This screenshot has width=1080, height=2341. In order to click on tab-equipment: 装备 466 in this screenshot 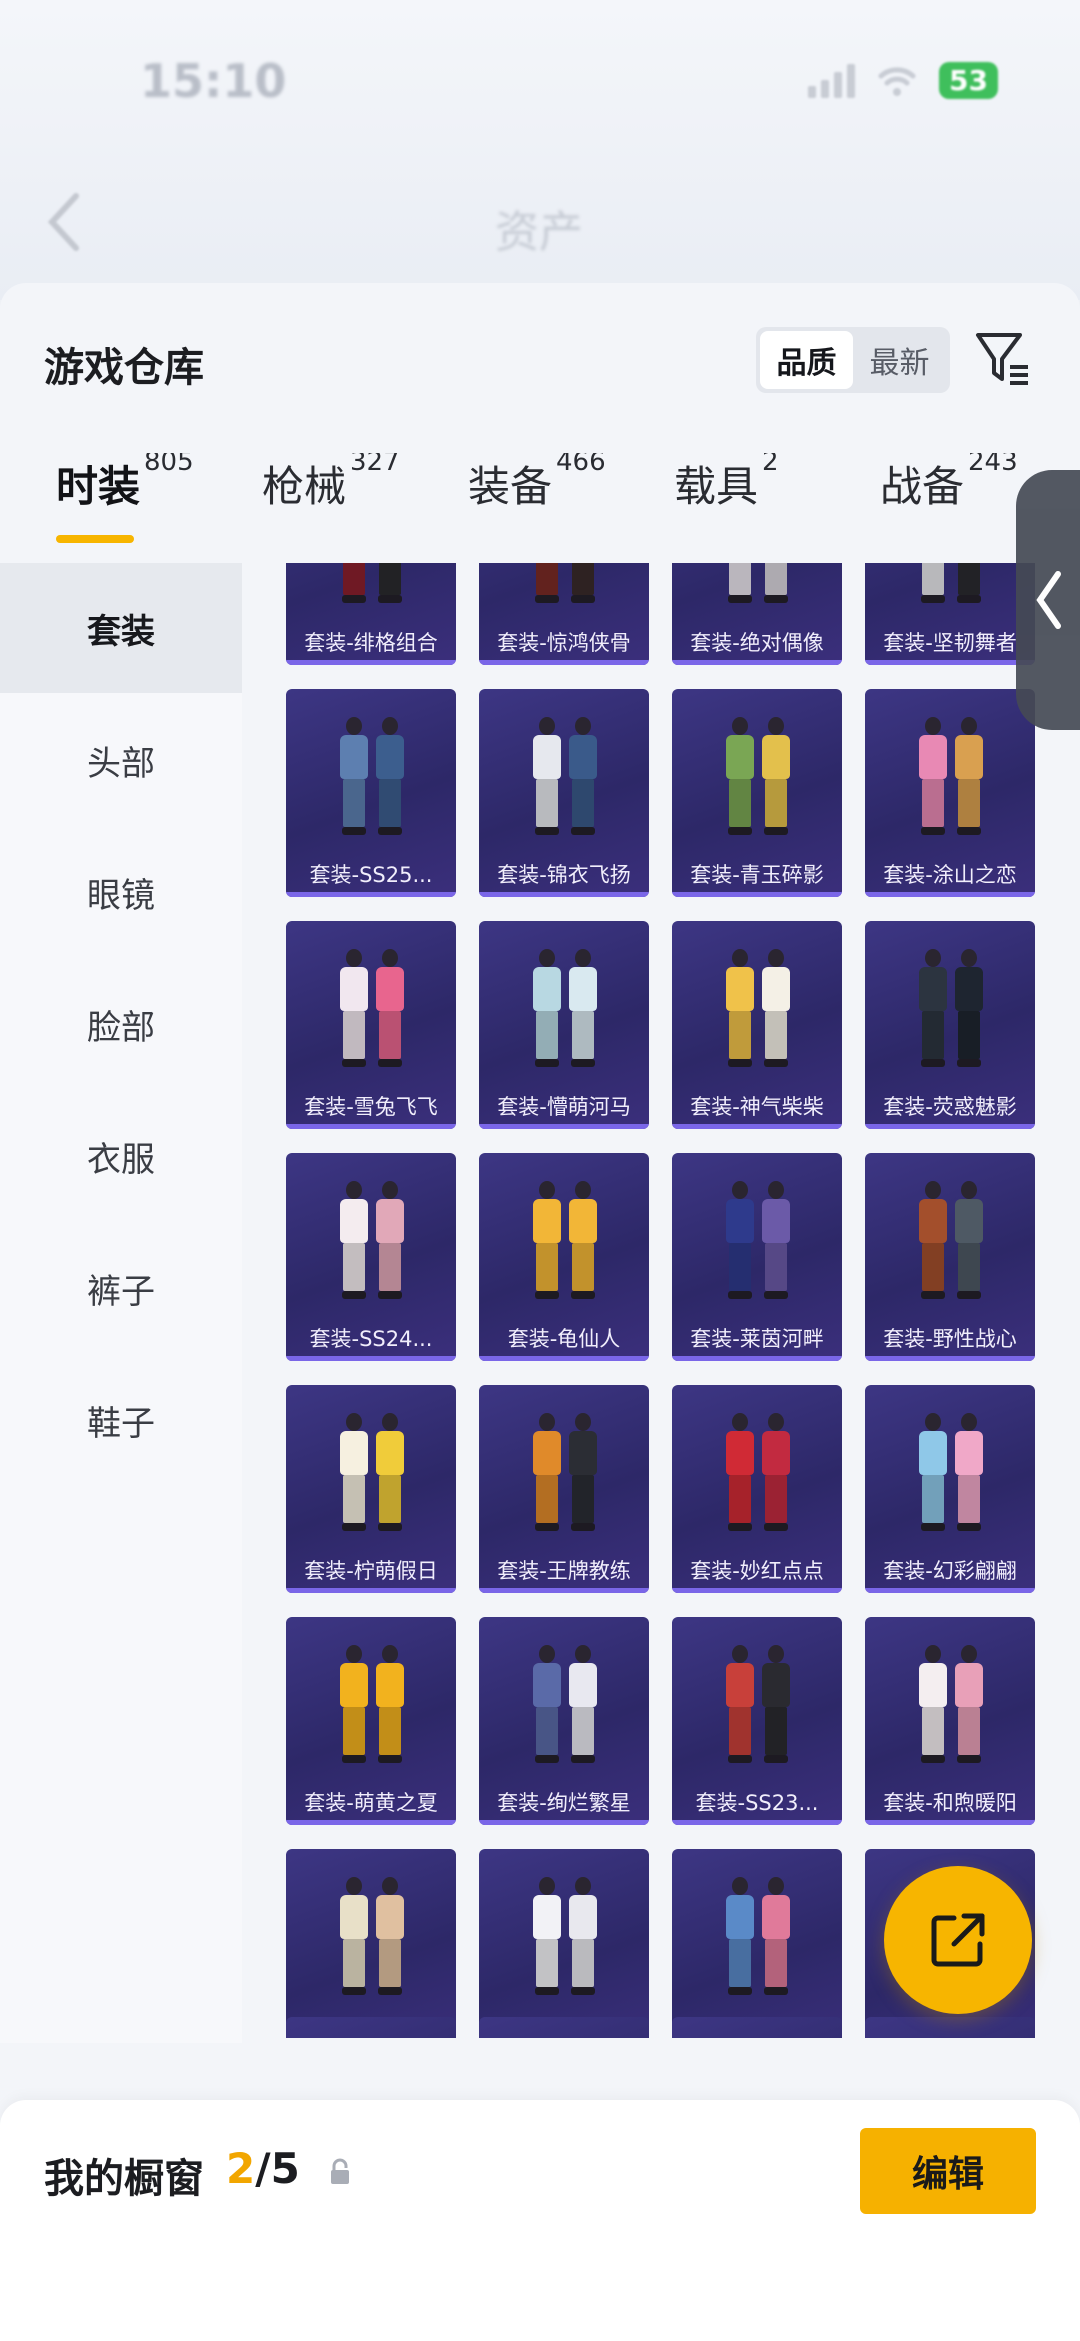, I will do `click(537, 508)`.